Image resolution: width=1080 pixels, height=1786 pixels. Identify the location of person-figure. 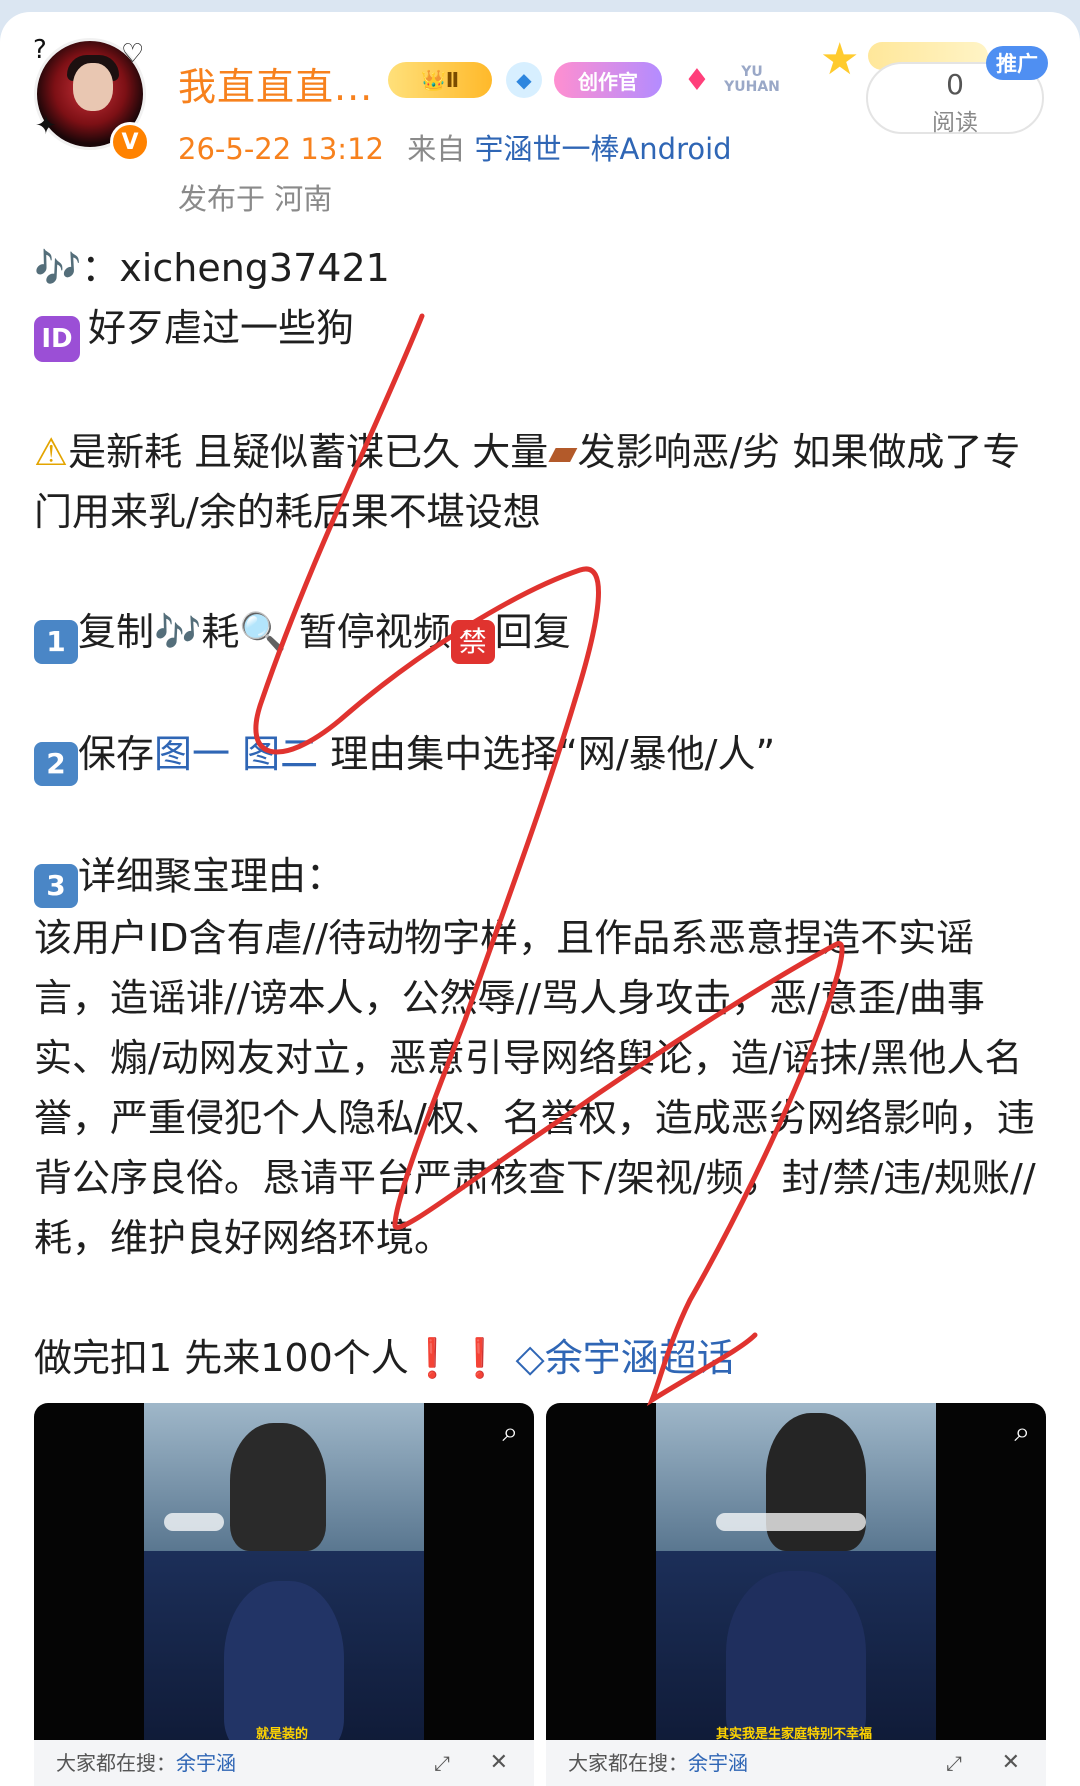
(278, 1487).